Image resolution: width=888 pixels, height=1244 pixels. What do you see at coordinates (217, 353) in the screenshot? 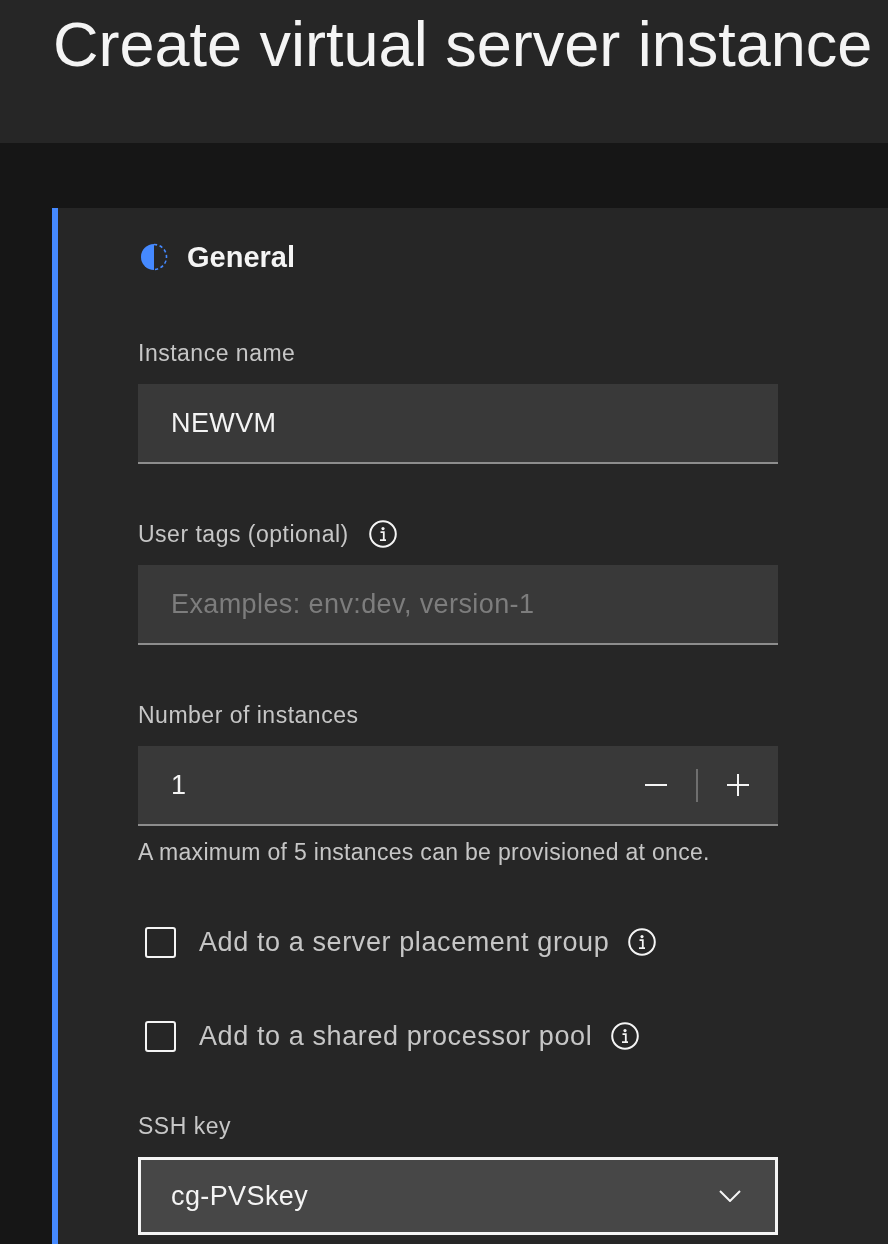
I see `field-label: Instance name` at bounding box center [217, 353].